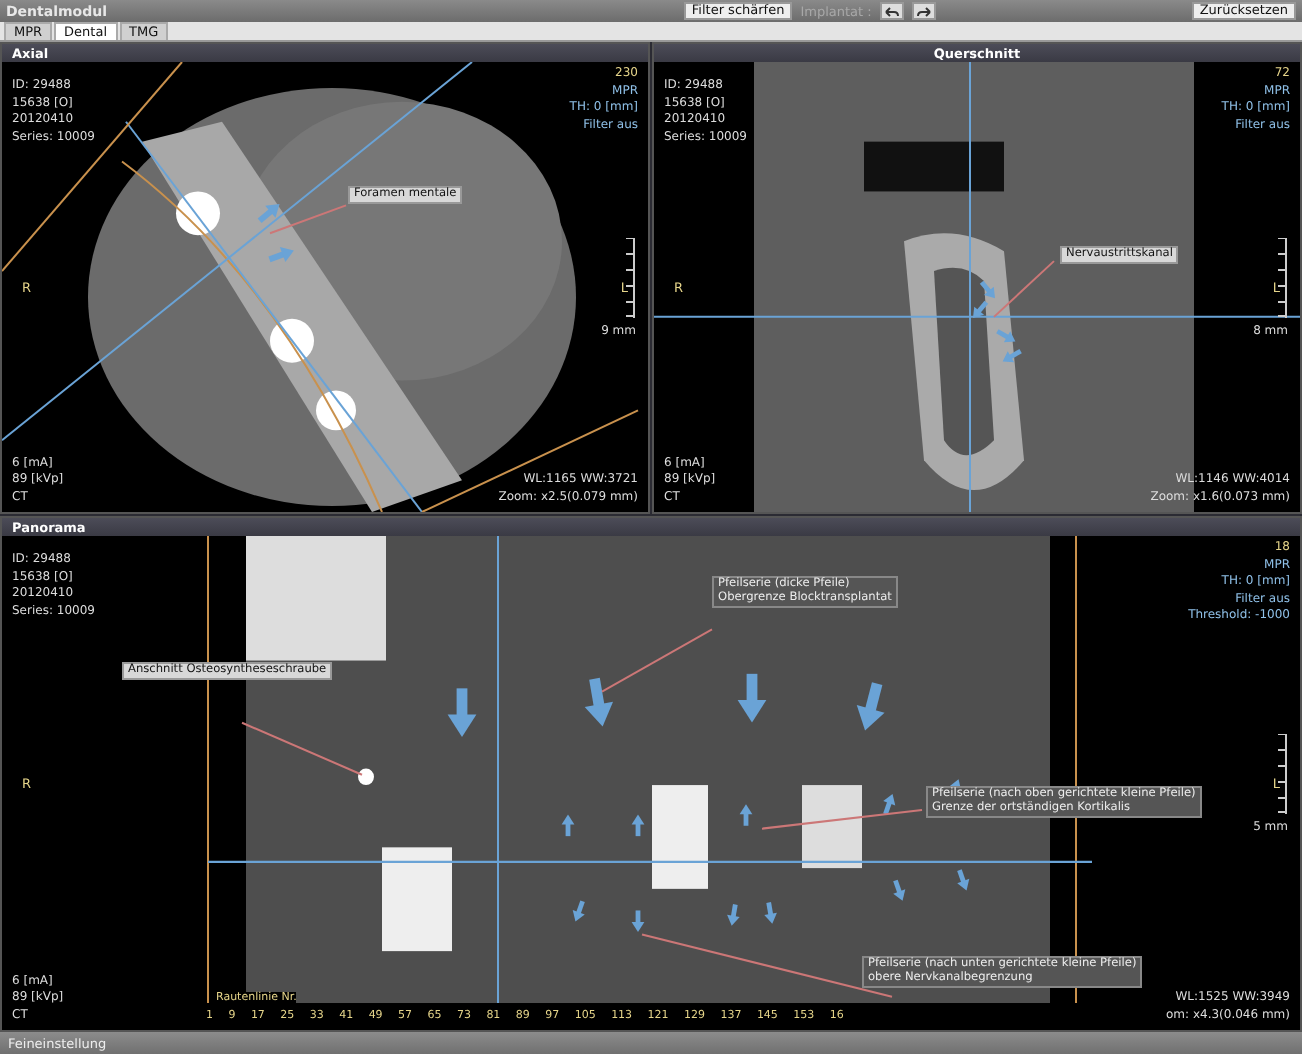  I want to click on redo-icon, so click(923, 11).